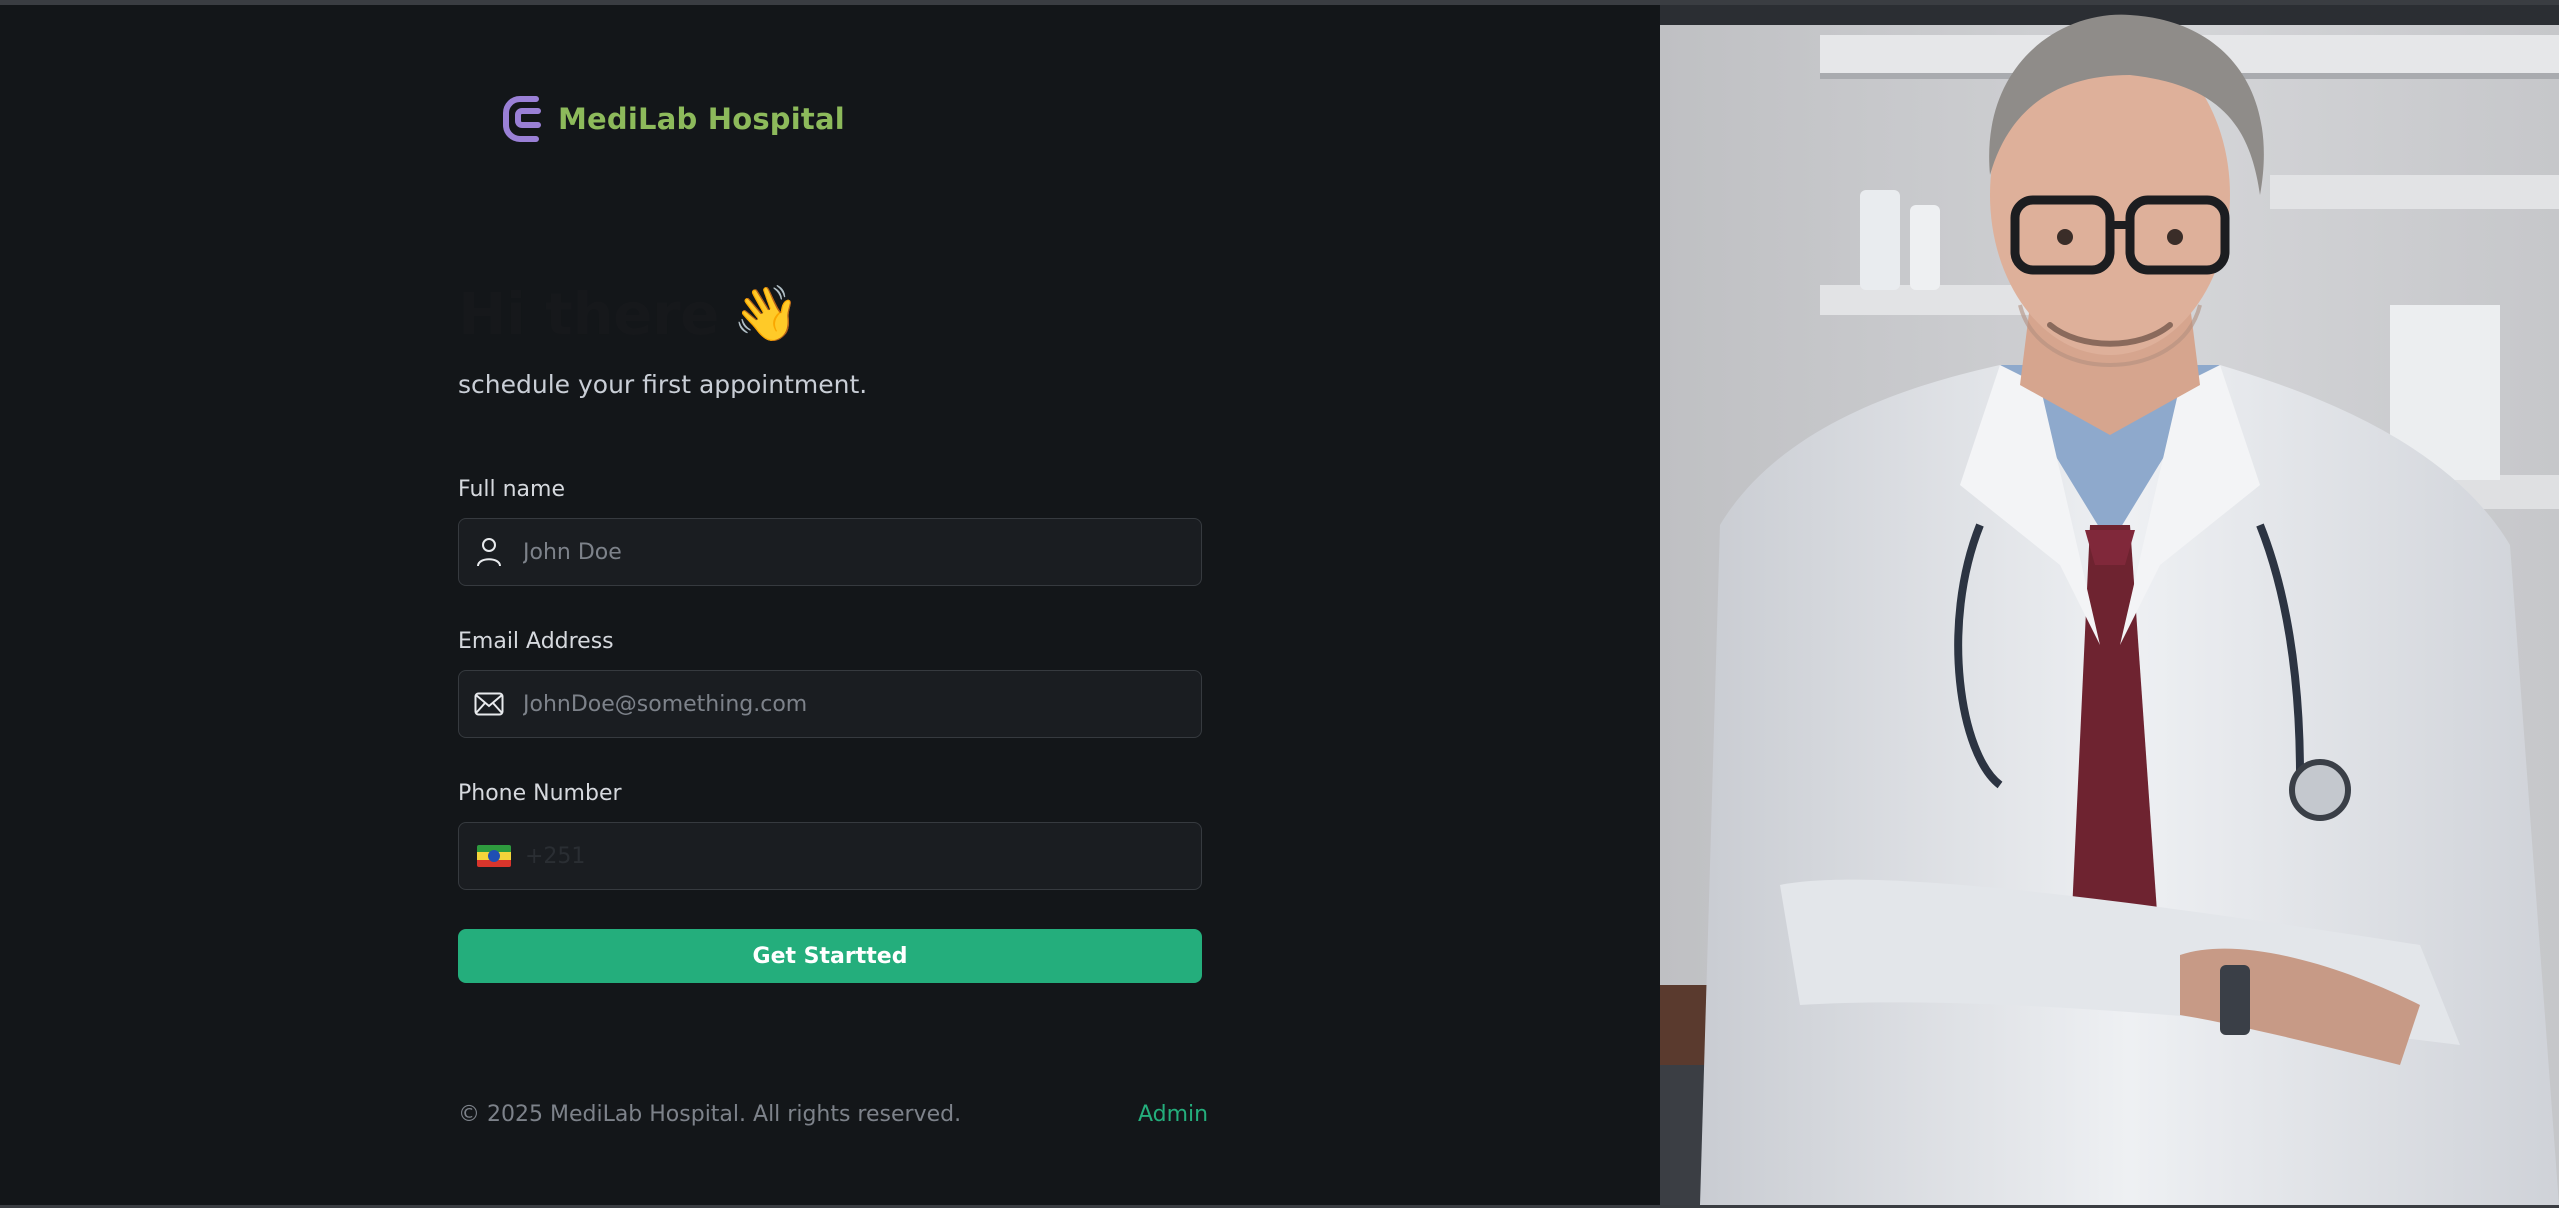 This screenshot has height=1208, width=2559. I want to click on page-subtitle: schedule your first appointment., so click(663, 384).